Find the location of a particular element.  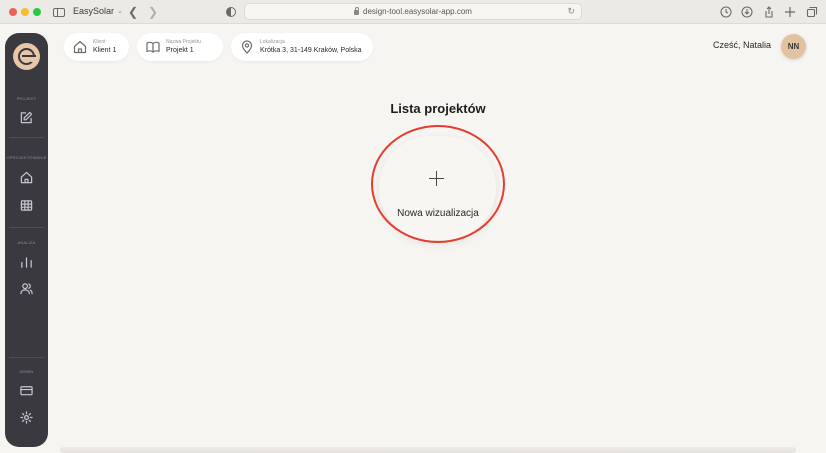

location-label: Lokalizacja is located at coordinates (272, 42).